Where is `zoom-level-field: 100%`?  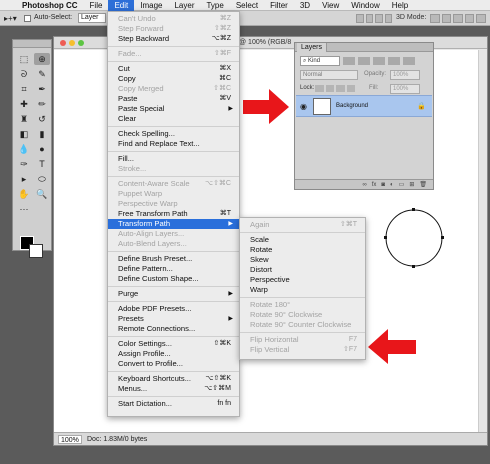
zoom-level-field: 100% is located at coordinates (70, 439).